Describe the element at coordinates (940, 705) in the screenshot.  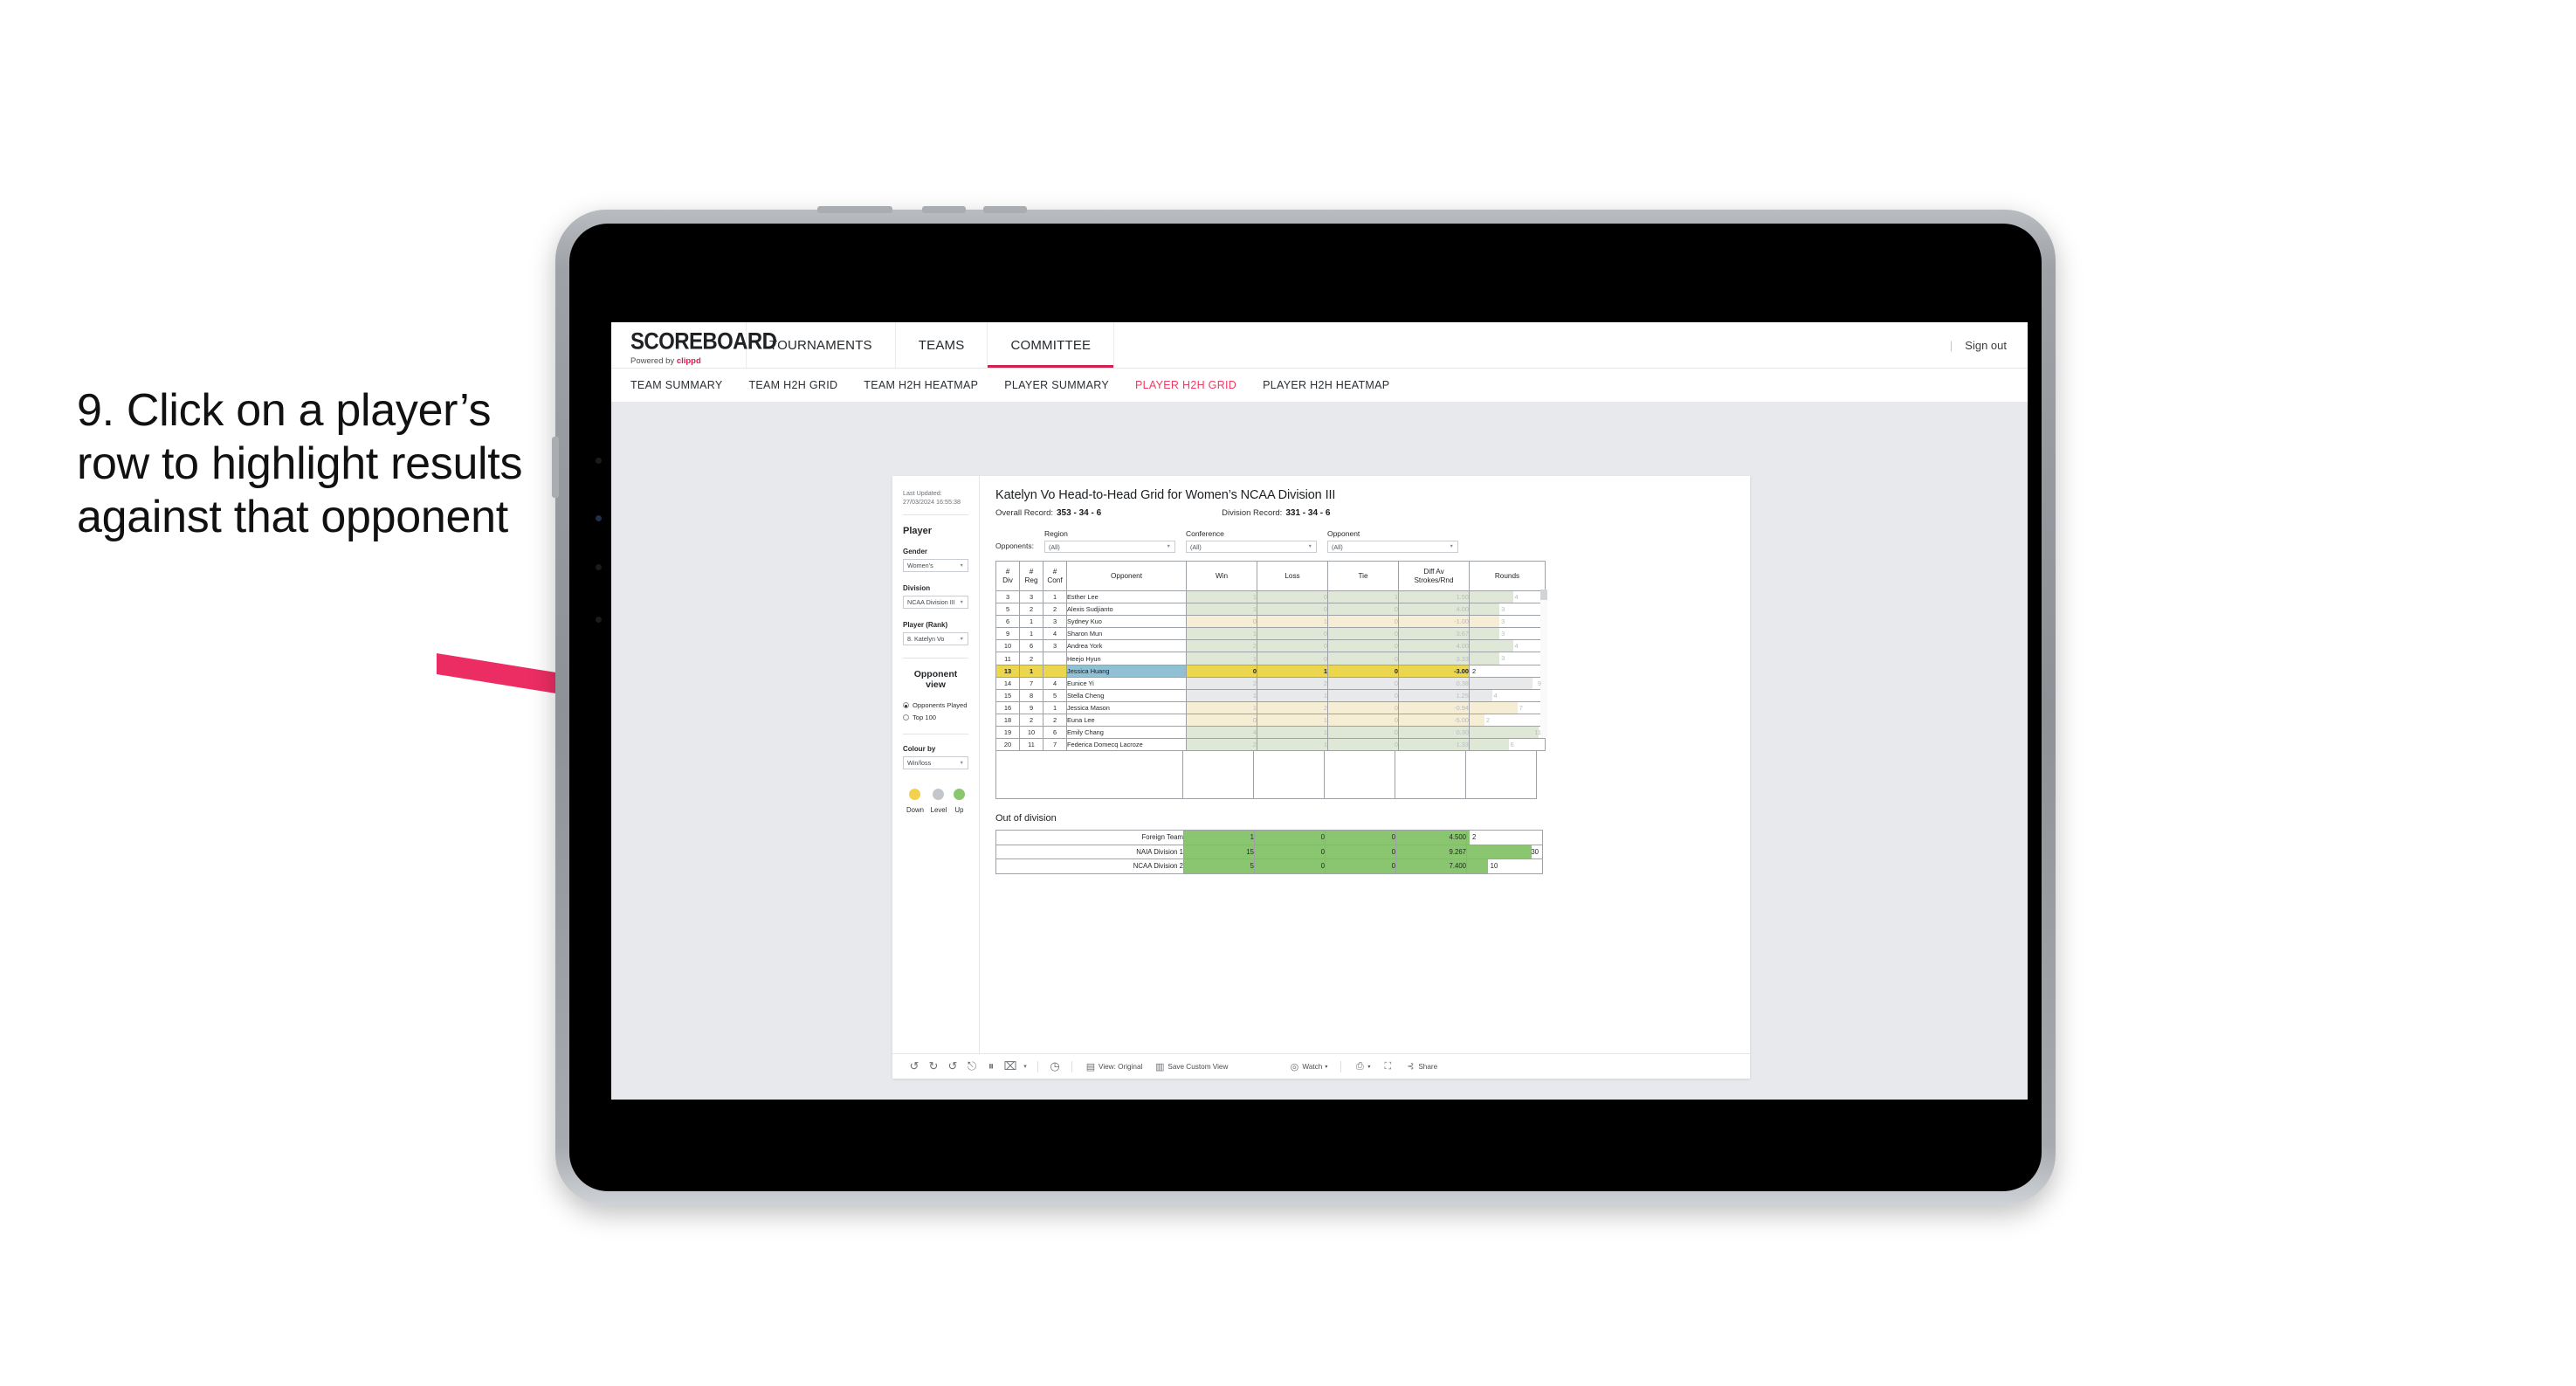
I see `radio-opponents-played-label: Opponents Played` at that location.